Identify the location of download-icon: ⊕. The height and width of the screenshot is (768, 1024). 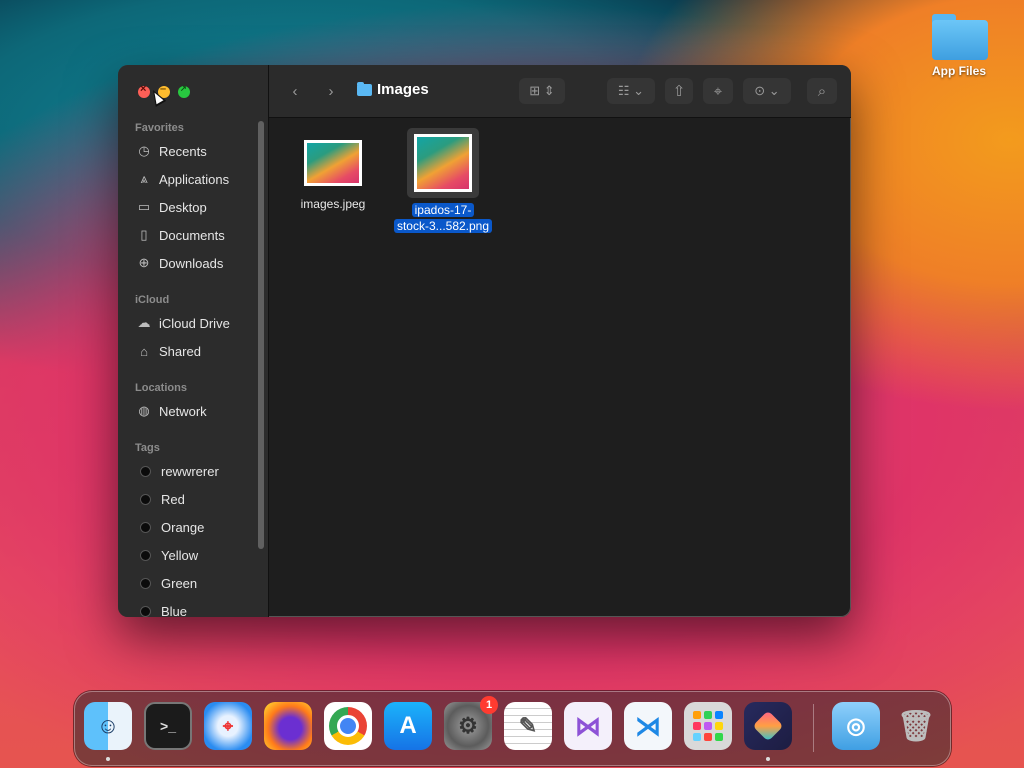
(144, 262).